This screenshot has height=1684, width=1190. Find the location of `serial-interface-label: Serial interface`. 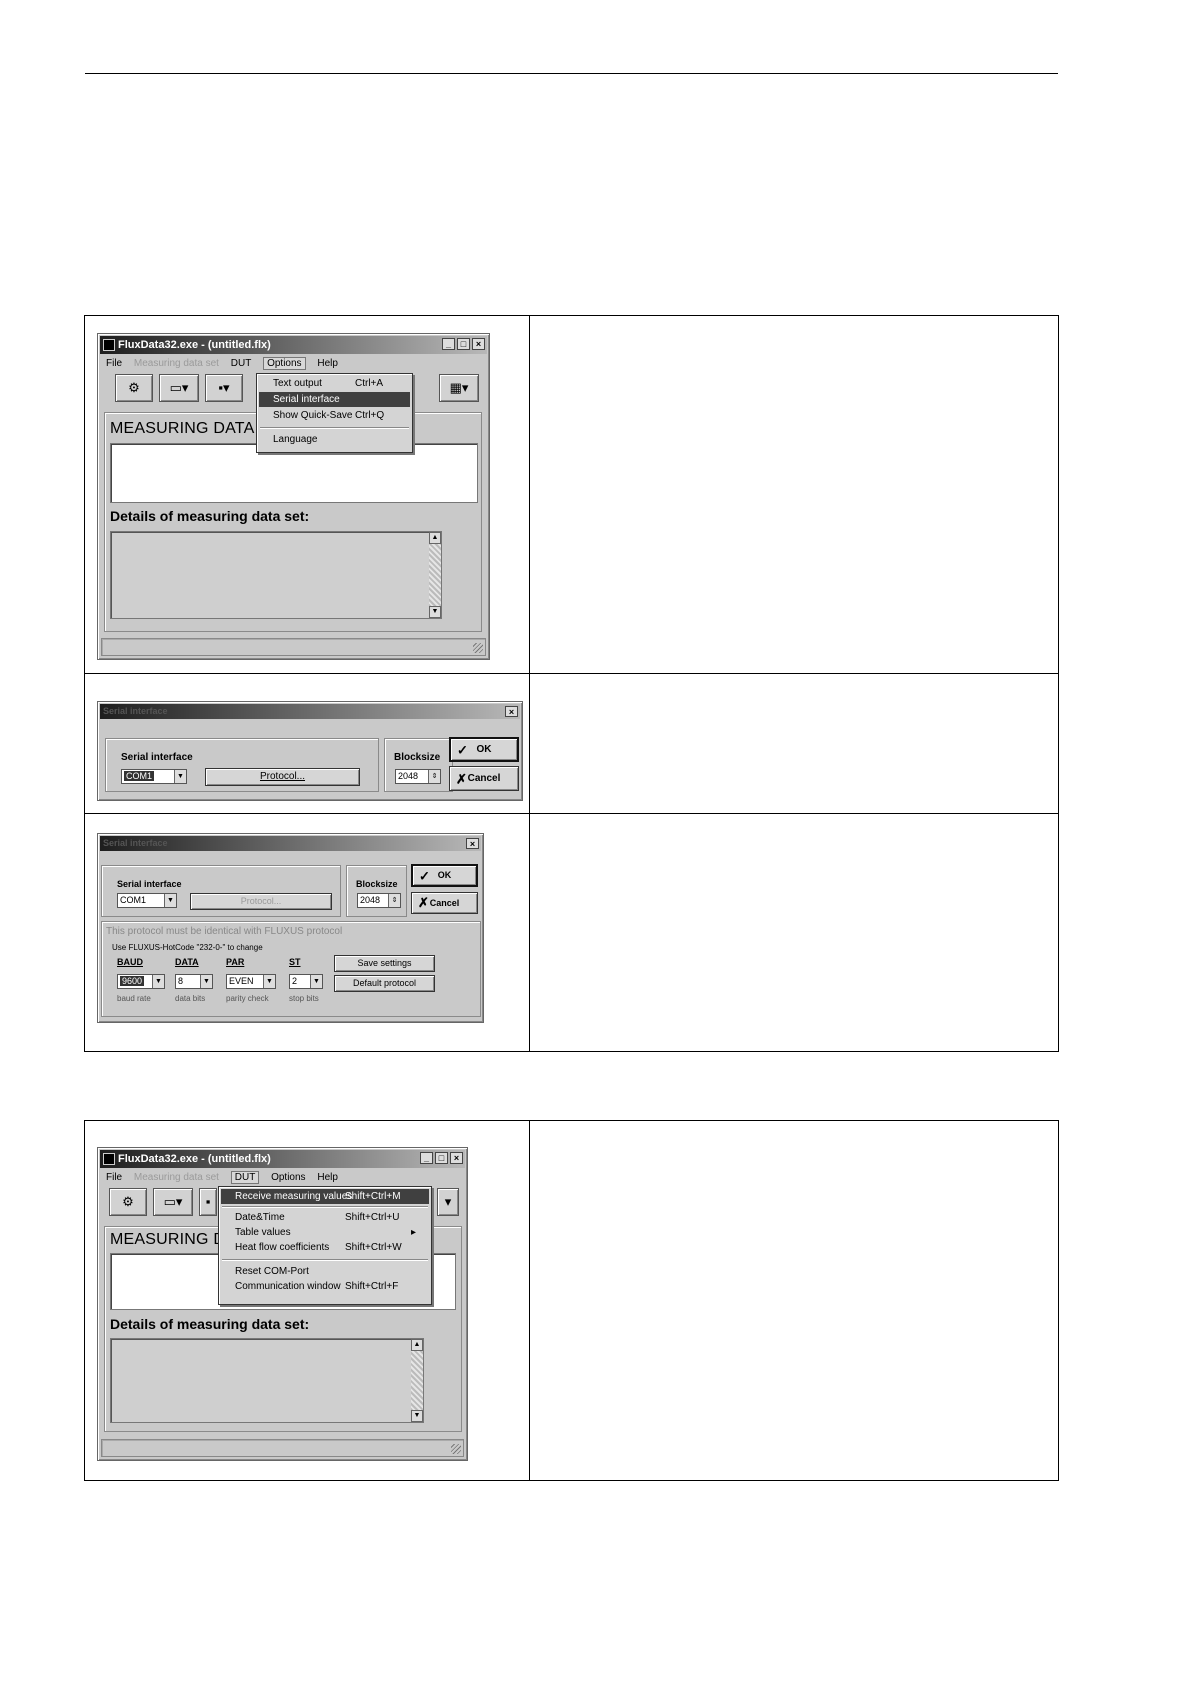

serial-interface-label: Serial interface is located at coordinates (149, 884).